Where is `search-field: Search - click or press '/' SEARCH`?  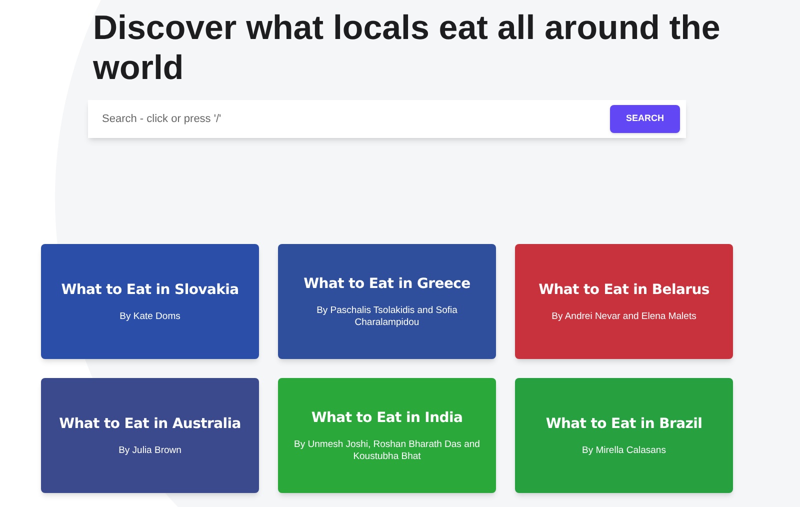
search-field: Search - click or press '/' SEARCH is located at coordinates (387, 119).